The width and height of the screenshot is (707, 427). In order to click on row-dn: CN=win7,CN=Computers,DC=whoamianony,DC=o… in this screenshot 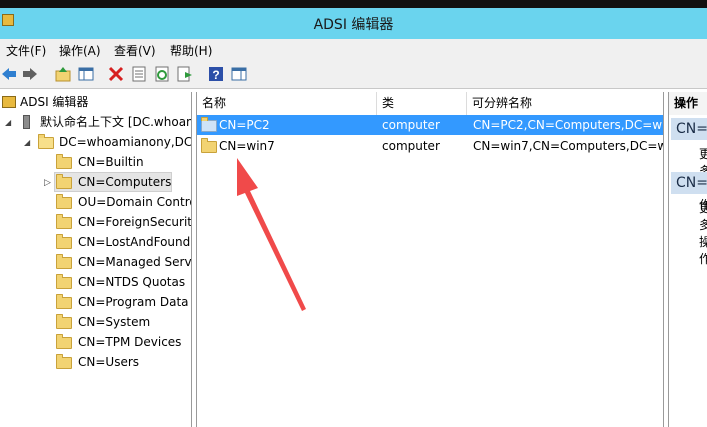, I will do `click(568, 146)`.